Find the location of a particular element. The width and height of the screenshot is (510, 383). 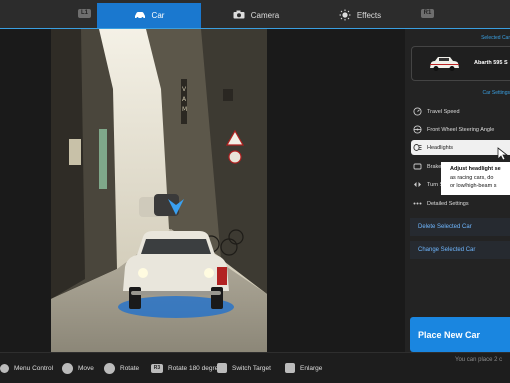

setting-label: Travel Speed is located at coordinates (443, 111).